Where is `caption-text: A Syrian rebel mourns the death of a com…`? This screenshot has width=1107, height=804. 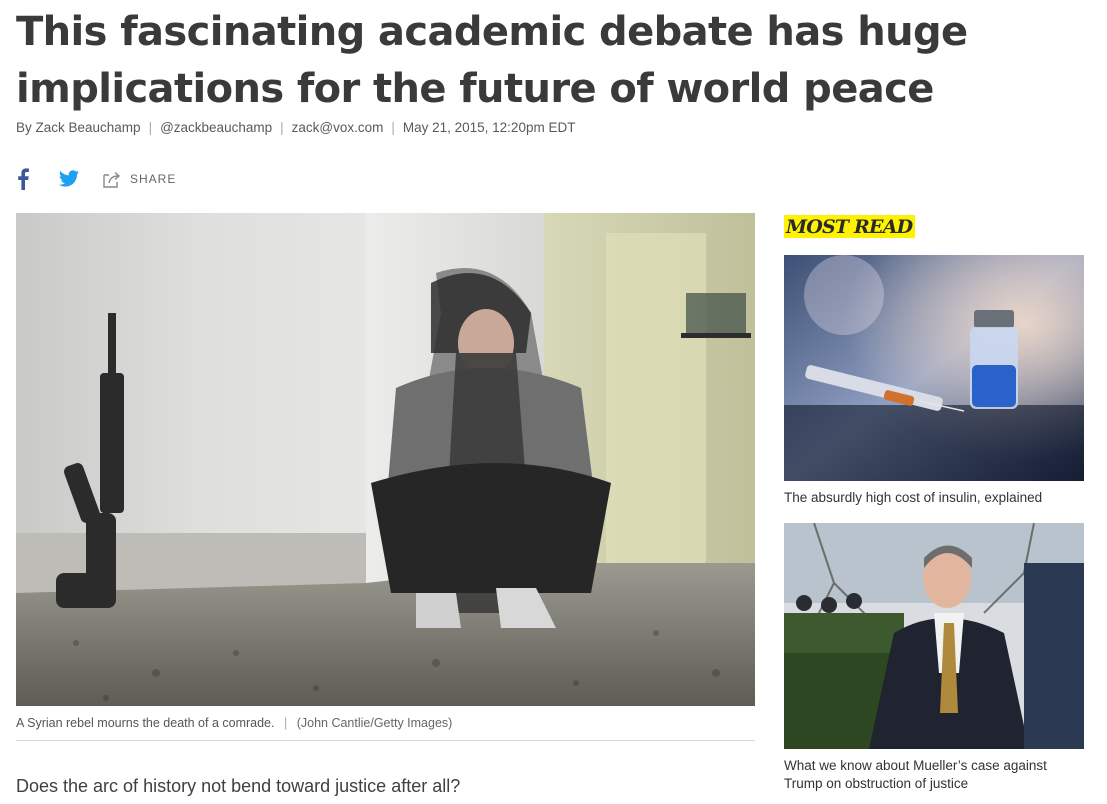 caption-text: A Syrian rebel mourns the death of a com… is located at coordinates (145, 723).